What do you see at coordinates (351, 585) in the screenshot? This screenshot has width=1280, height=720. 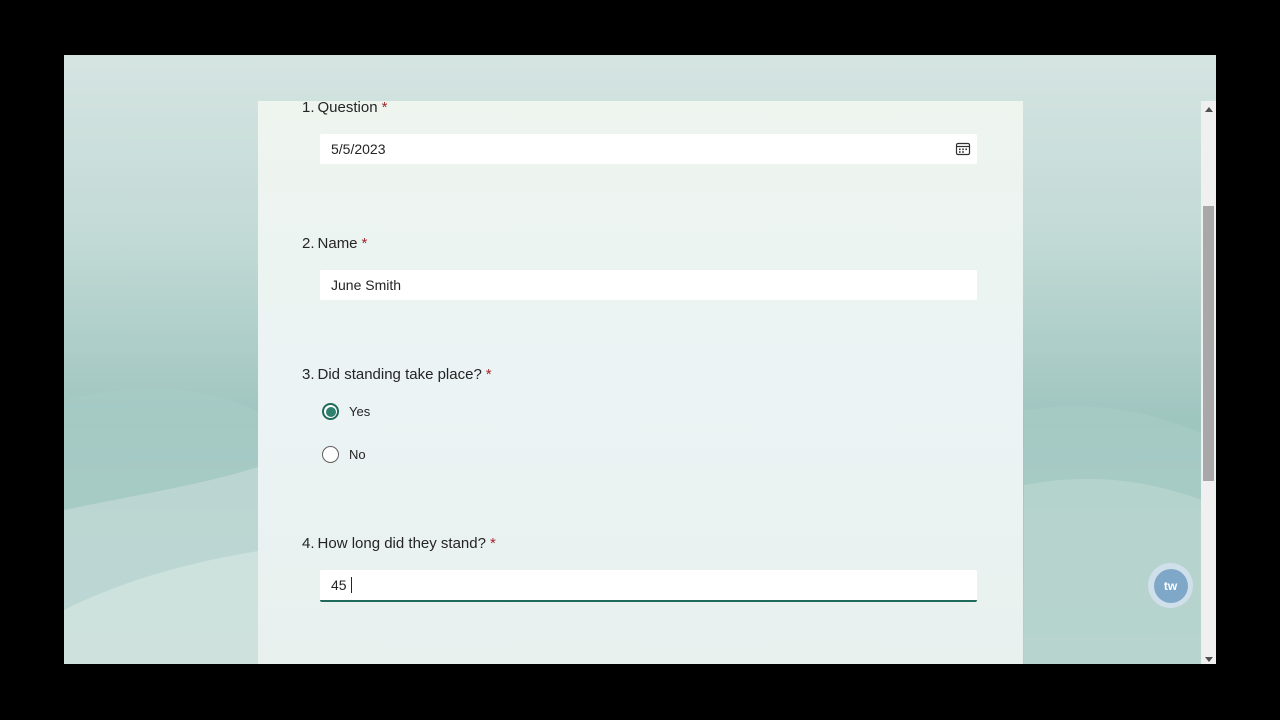 I see `text-caret` at bounding box center [351, 585].